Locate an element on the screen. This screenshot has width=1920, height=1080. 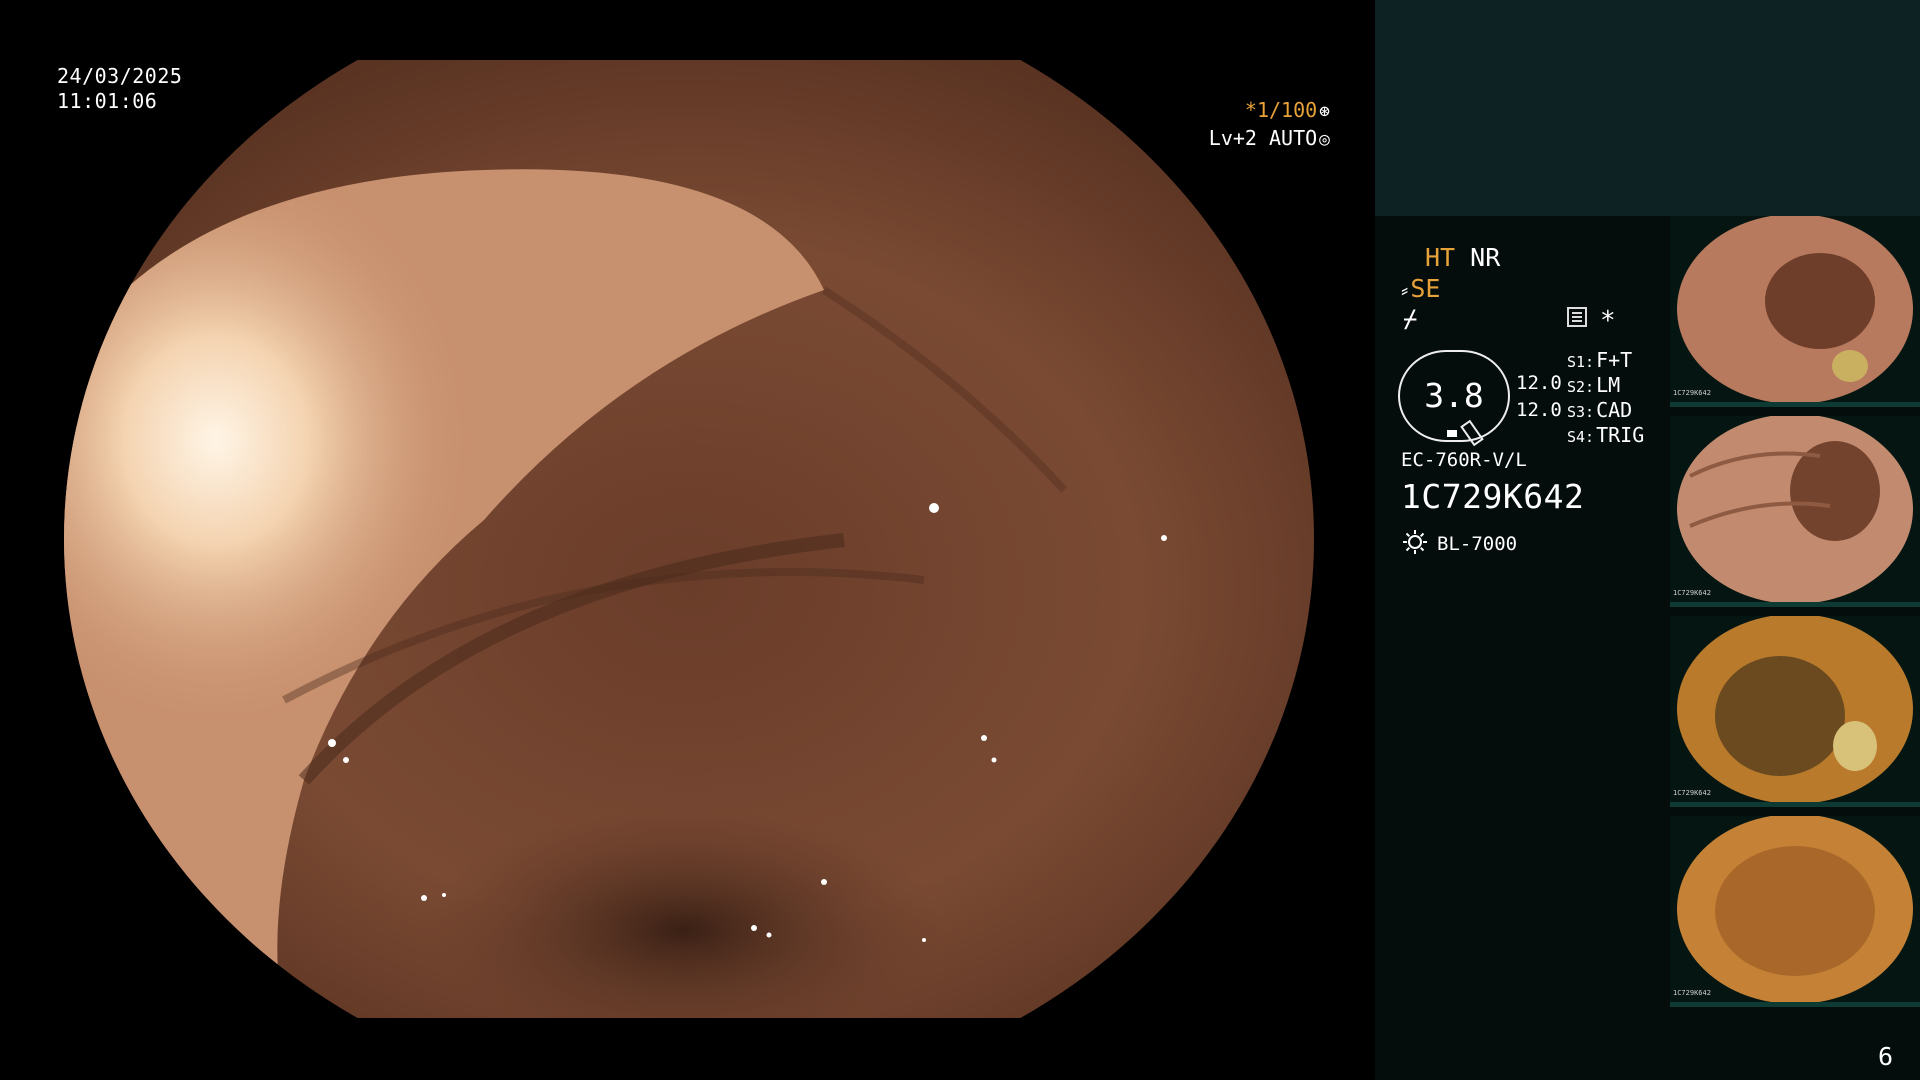
switch-value: LM is located at coordinates (1608, 385).